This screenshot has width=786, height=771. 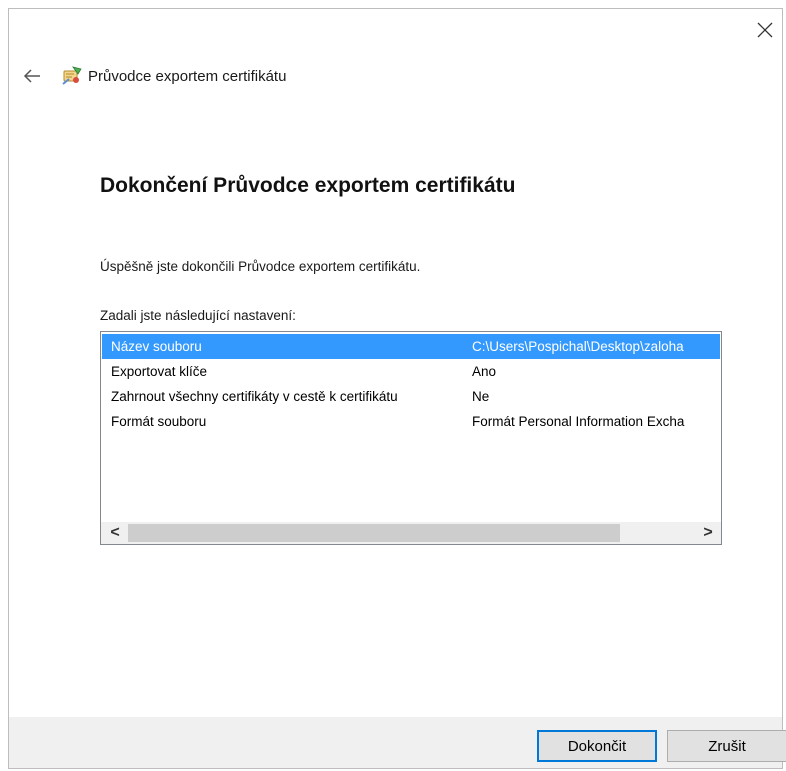 I want to click on back-arrow-icon, so click(x=31, y=76).